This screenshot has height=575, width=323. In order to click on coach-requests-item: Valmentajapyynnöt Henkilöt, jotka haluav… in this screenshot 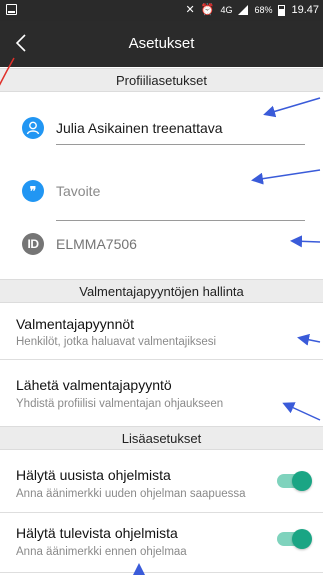, I will do `click(161, 331)`.